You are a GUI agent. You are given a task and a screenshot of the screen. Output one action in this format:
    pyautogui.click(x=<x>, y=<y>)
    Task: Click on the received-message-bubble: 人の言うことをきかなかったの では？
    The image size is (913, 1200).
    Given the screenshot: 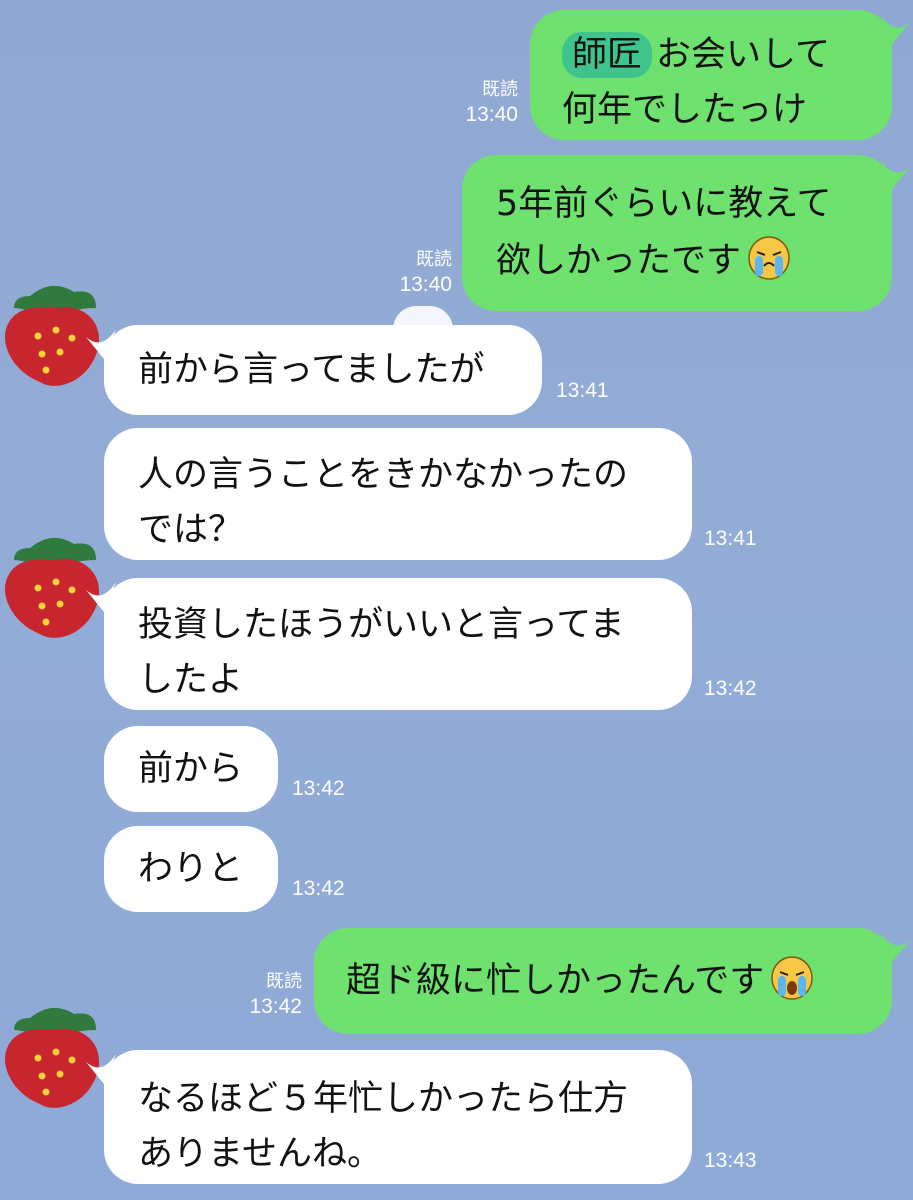 What is the action you would take?
    pyautogui.click(x=398, y=494)
    